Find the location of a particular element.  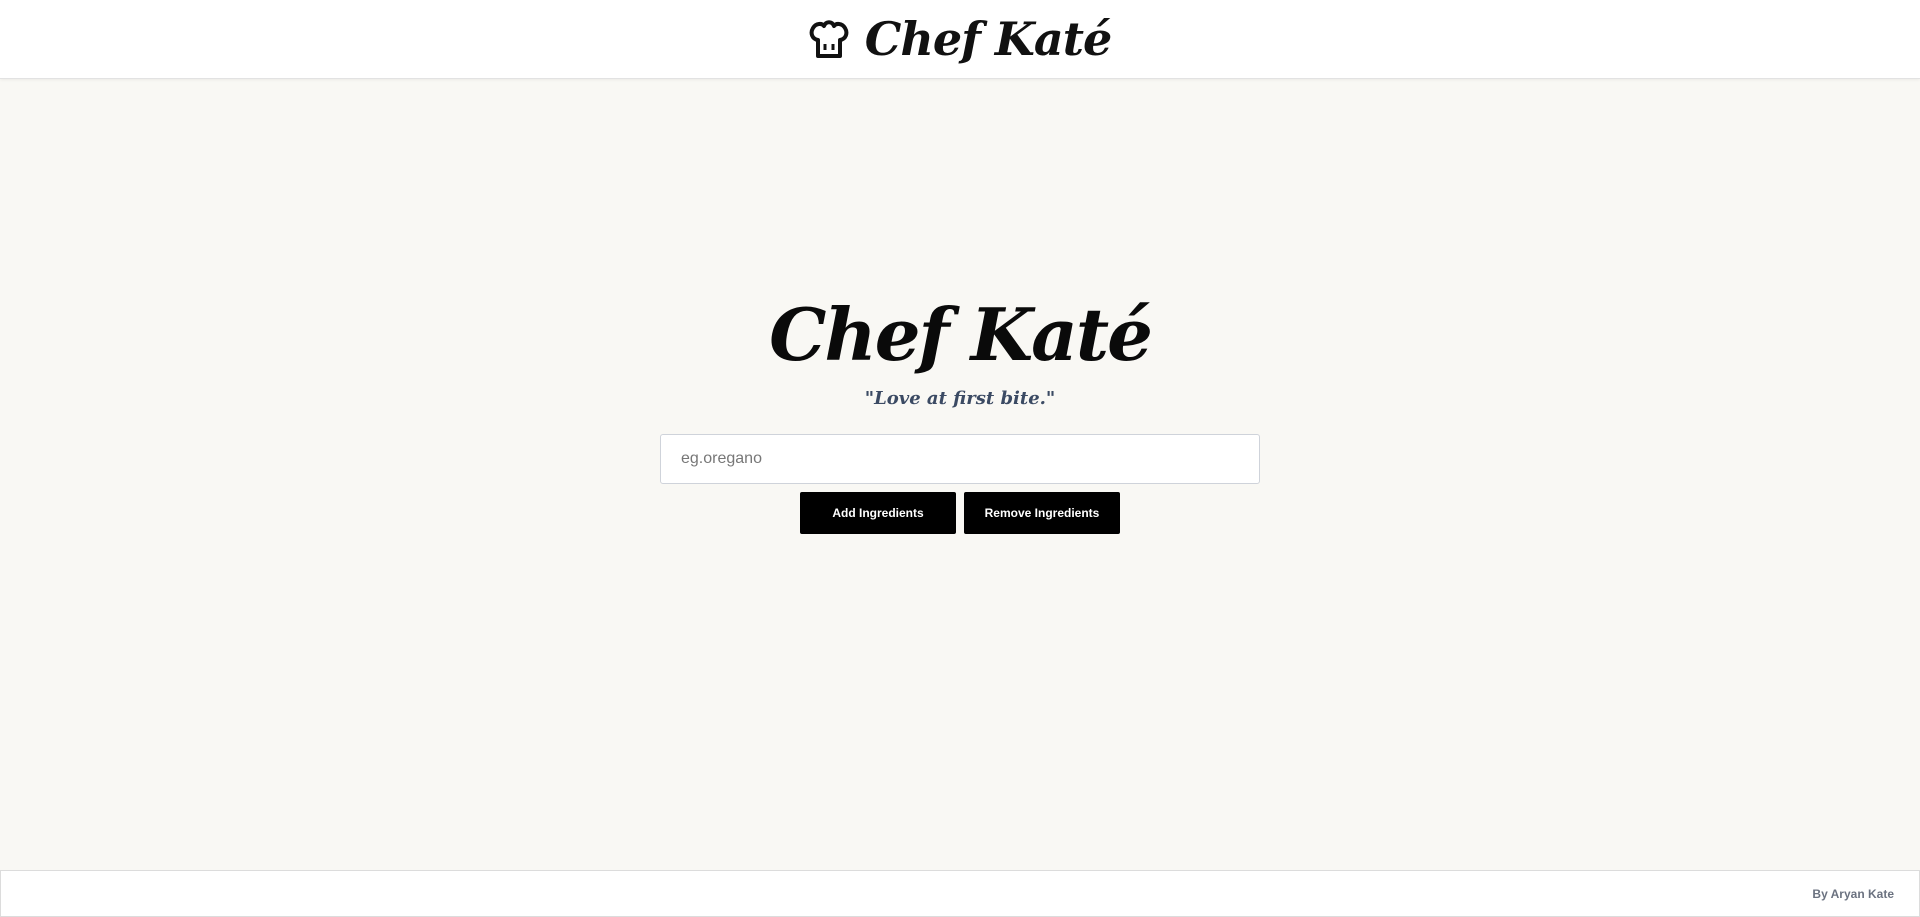

footer: By Aryan Kate is located at coordinates (960, 893).